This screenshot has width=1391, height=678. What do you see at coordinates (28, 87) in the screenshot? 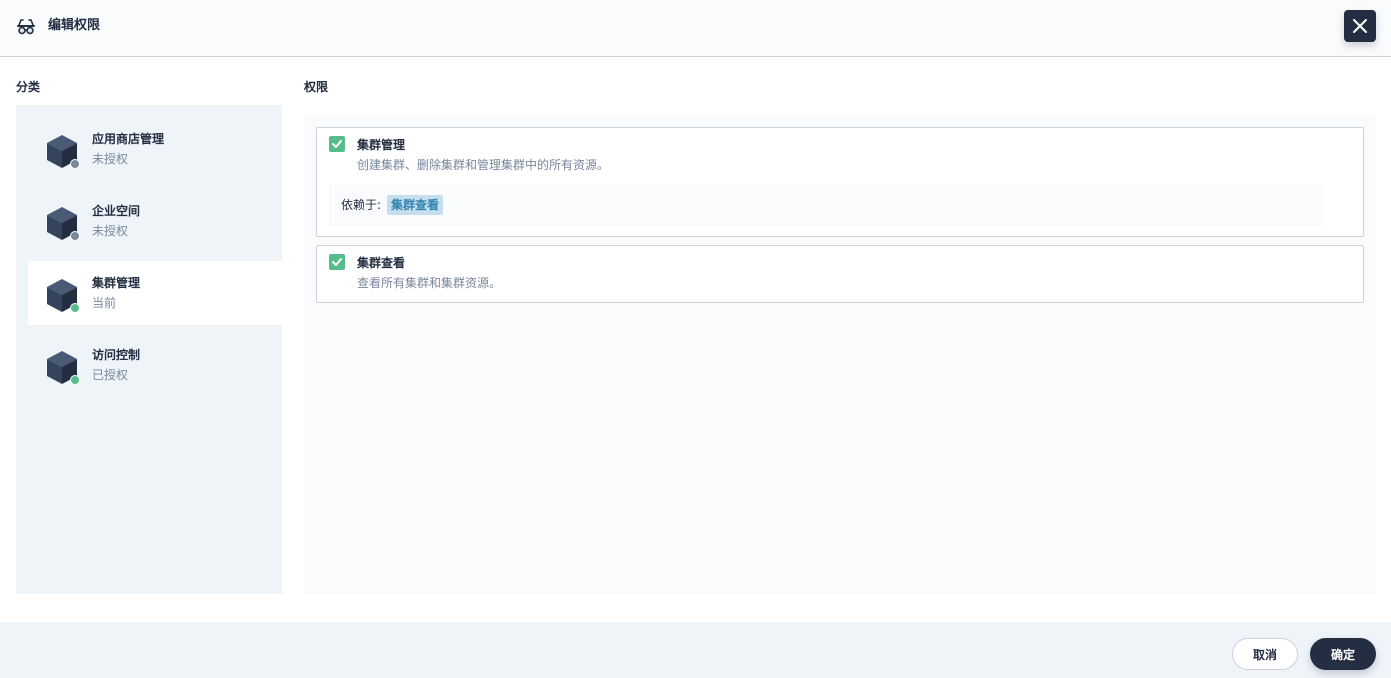
I see `categories-title: 分类` at bounding box center [28, 87].